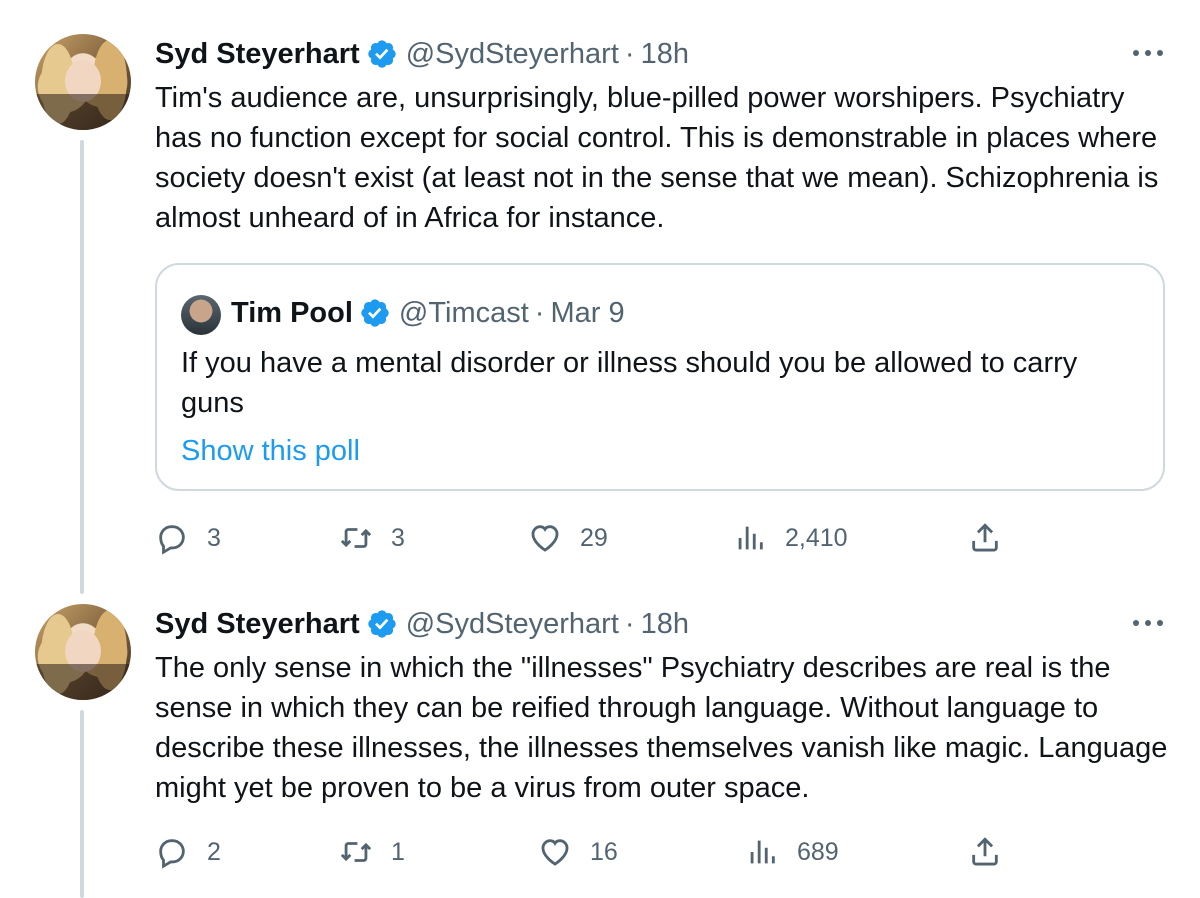 This screenshot has height=898, width=1200. What do you see at coordinates (578, 852) in the screenshot?
I see `like-button: 16` at bounding box center [578, 852].